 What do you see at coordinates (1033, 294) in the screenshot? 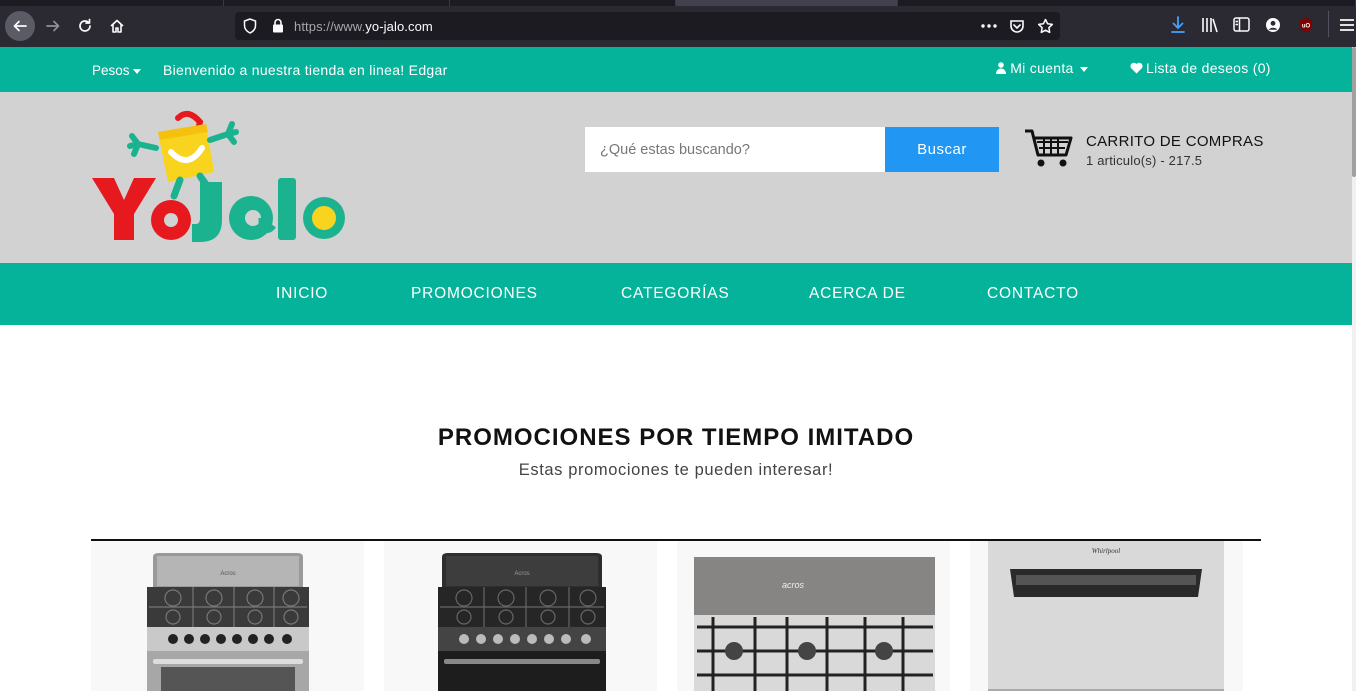
I see `nav-contacto: CONTACTO` at bounding box center [1033, 294].